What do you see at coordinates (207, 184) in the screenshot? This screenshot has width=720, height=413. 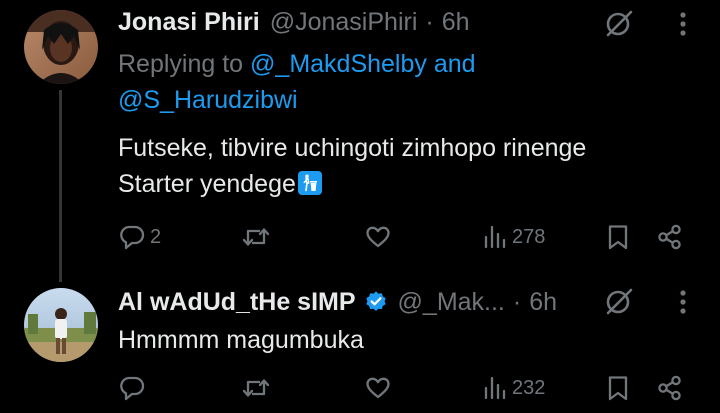 I see `tweet-text-line-content: Starter yendege` at bounding box center [207, 184].